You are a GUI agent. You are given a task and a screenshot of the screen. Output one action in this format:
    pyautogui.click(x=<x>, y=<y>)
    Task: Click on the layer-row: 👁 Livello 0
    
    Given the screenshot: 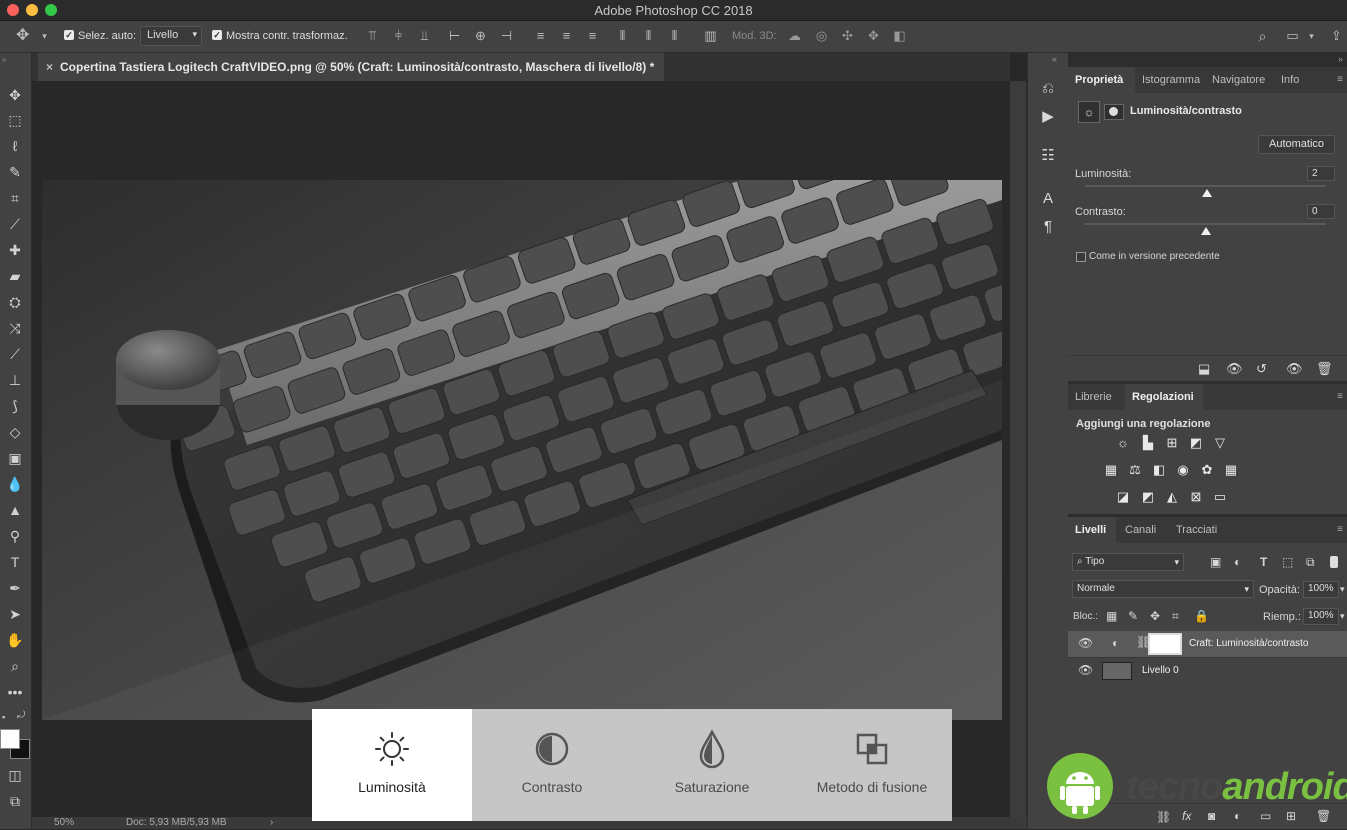 What is the action you would take?
    pyautogui.click(x=1207, y=670)
    